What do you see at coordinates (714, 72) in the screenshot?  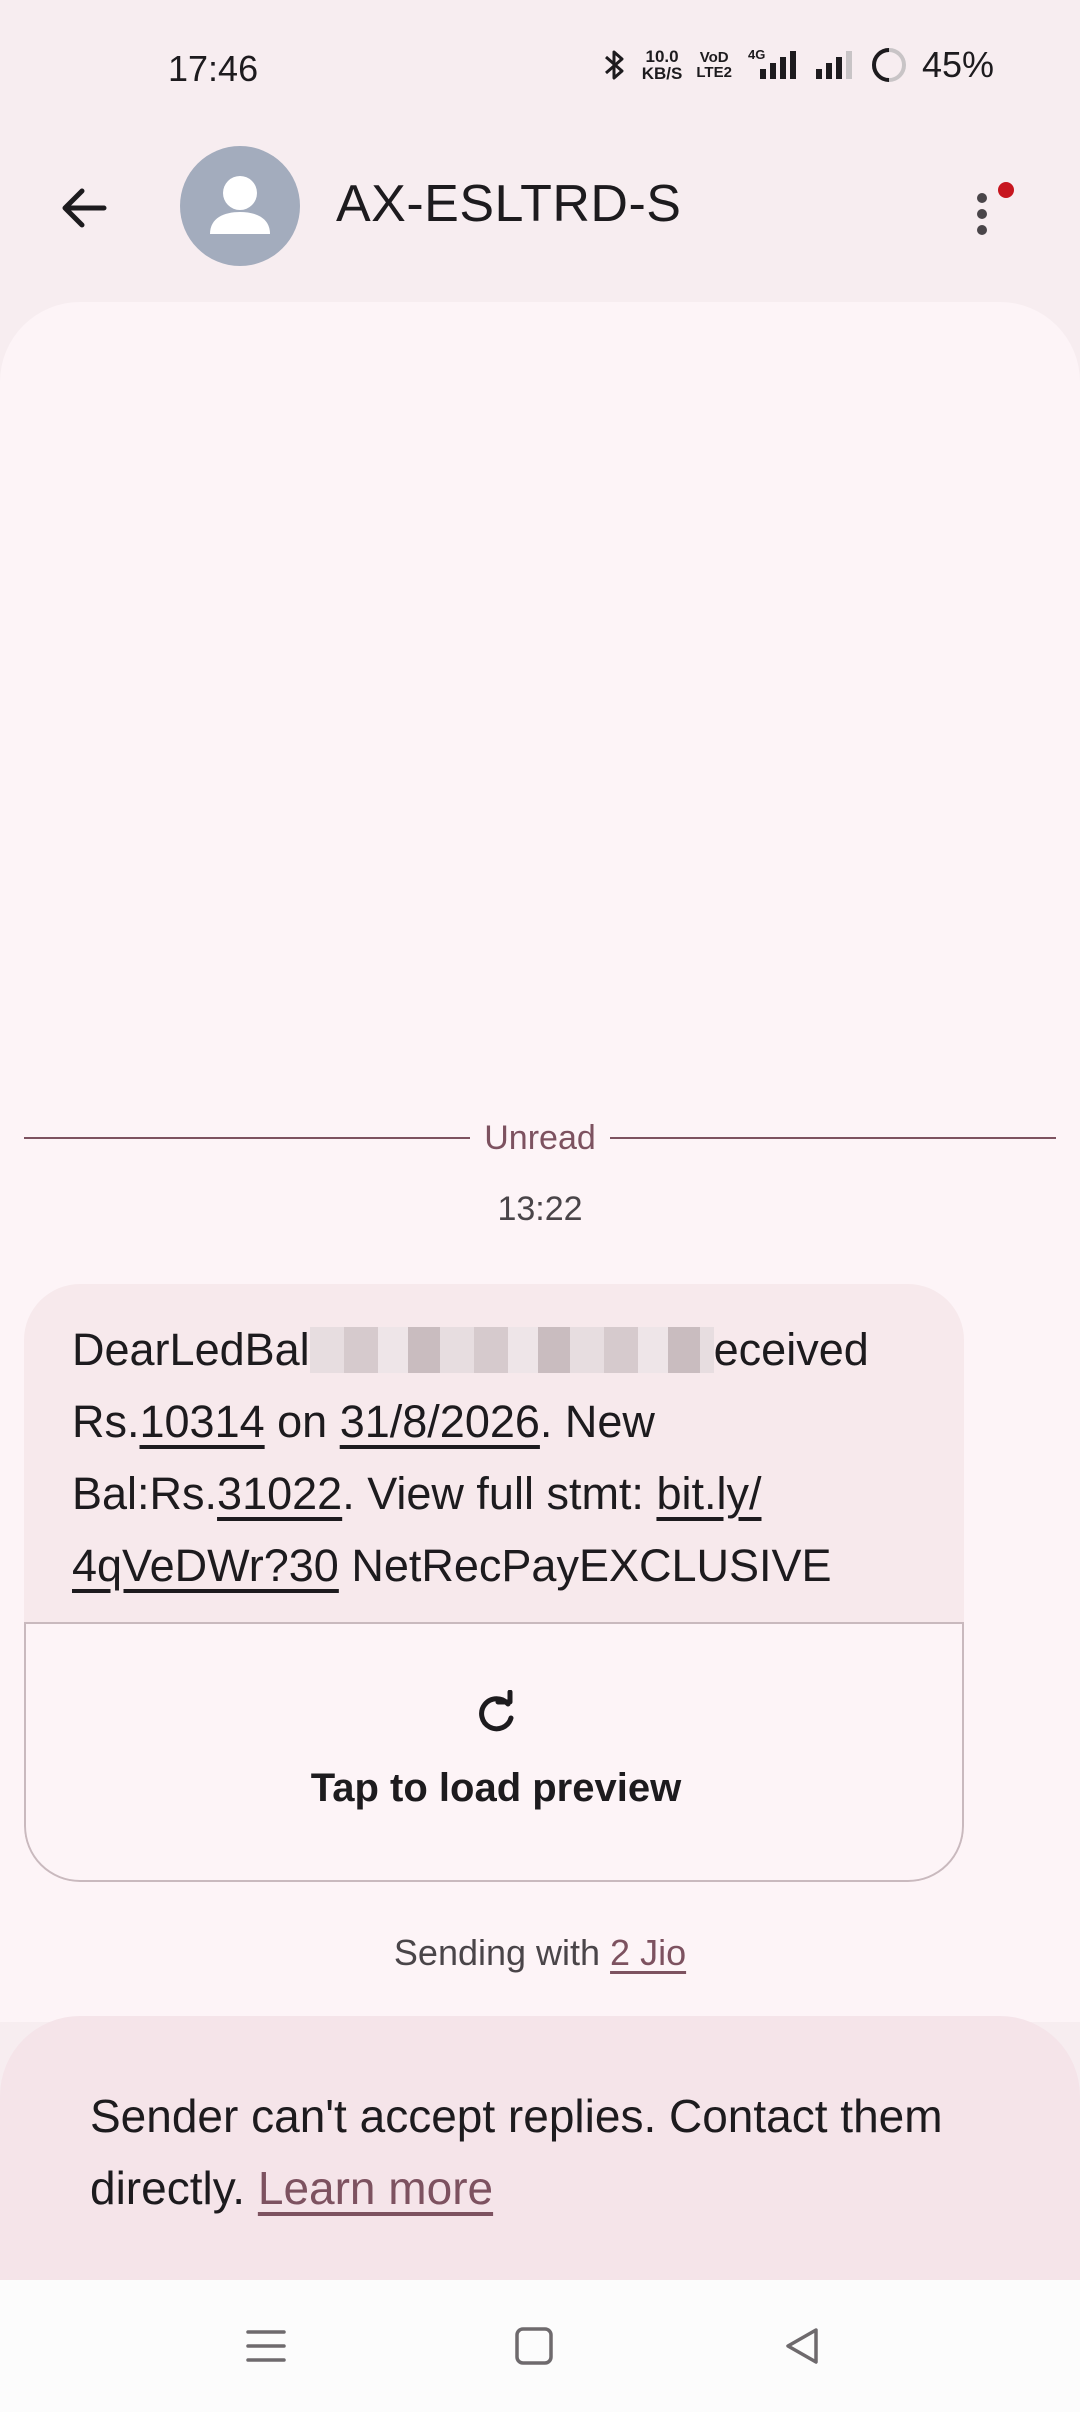 I see `volte-bottom: LTE2` at bounding box center [714, 72].